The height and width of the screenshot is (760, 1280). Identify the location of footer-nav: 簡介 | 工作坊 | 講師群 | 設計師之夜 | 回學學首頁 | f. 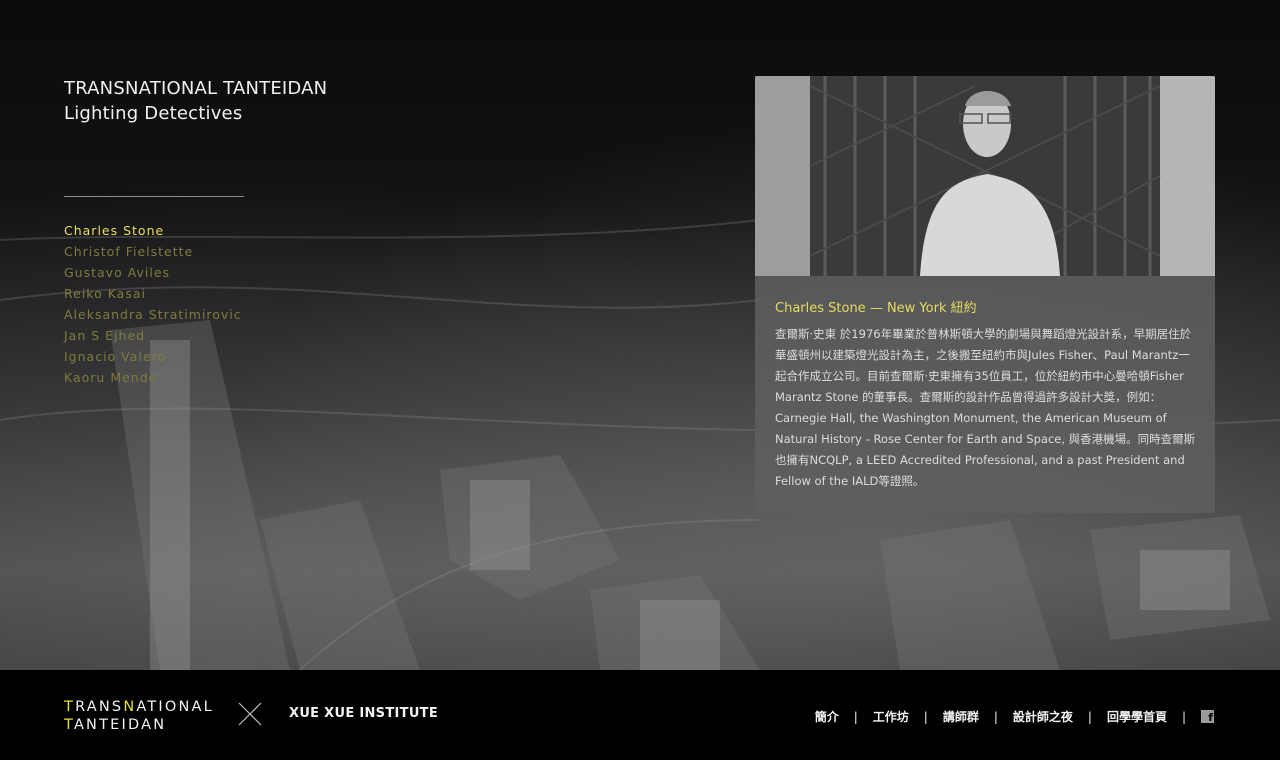
(1014, 716).